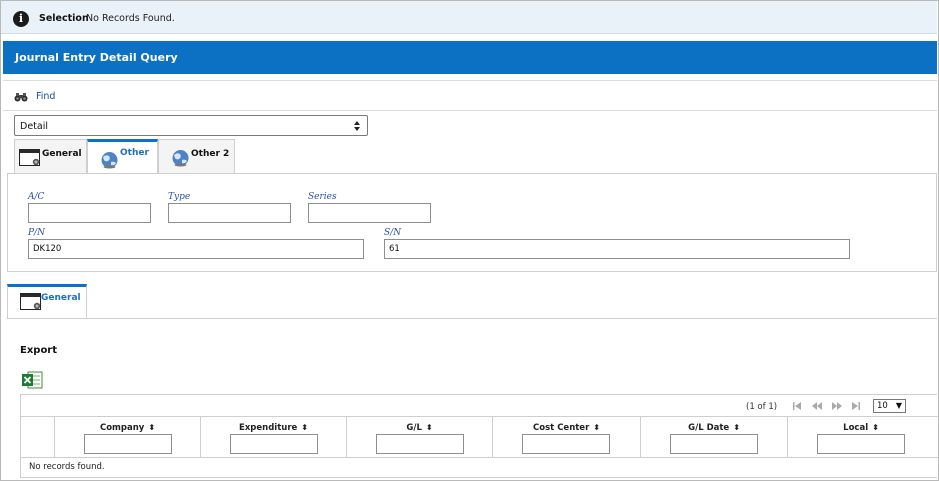 The image size is (939, 481). What do you see at coordinates (898, 405) in the screenshot?
I see `chevron-down-icon: ▼` at bounding box center [898, 405].